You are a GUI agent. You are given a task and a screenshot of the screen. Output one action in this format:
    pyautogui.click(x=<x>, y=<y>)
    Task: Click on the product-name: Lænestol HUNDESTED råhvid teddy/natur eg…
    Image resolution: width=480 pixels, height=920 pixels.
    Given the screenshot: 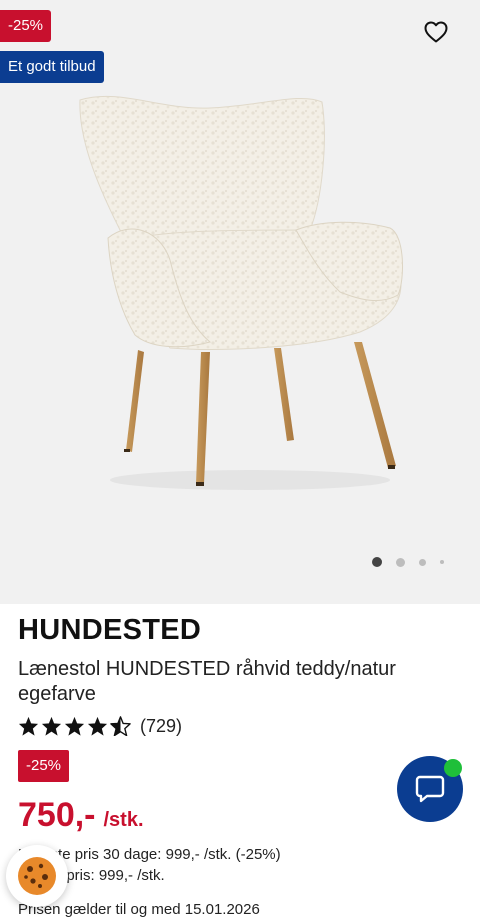 What is the action you would take?
    pyautogui.click(x=207, y=681)
    